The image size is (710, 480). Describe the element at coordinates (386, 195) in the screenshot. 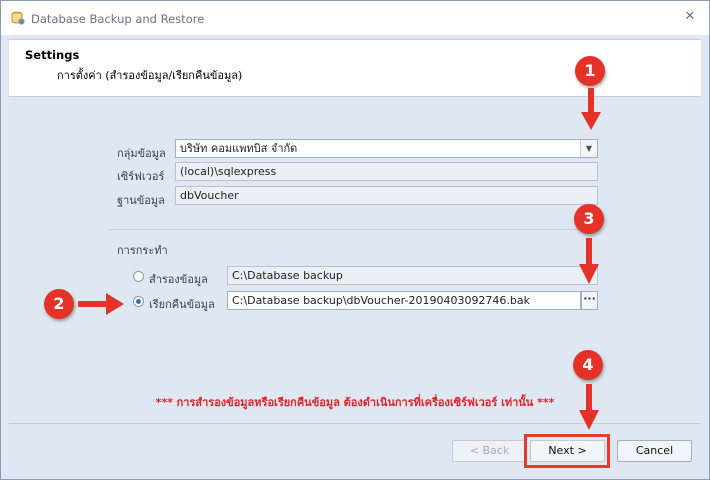

I see `database-field: dbVoucher` at that location.